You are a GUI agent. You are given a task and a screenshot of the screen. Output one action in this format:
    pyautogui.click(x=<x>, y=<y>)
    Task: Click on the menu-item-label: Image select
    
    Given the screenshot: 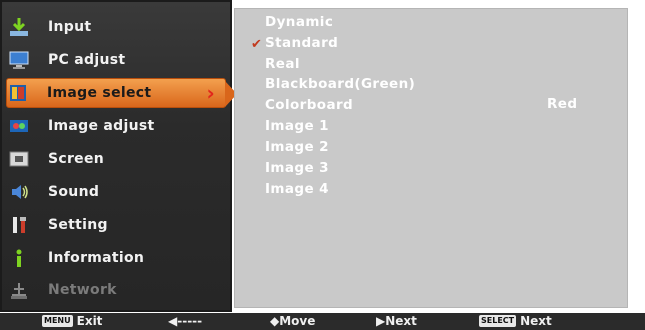 What is the action you would take?
    pyautogui.click(x=99, y=93)
    